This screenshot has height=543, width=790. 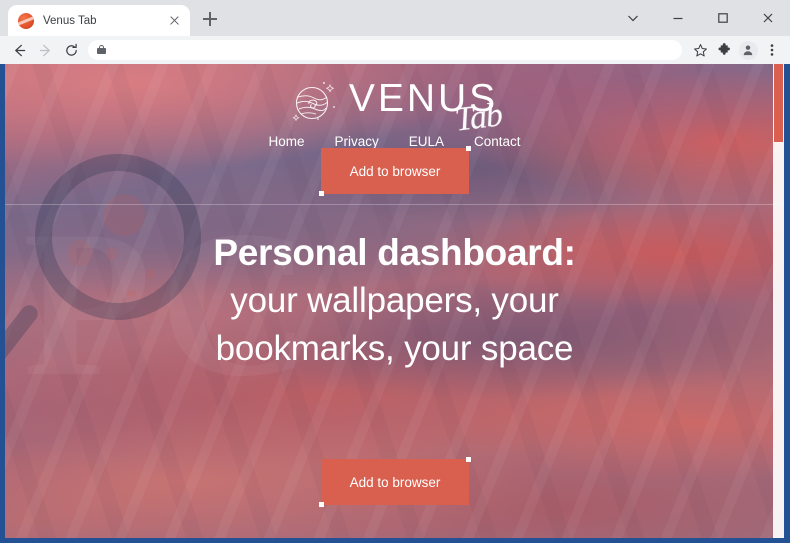 I want to click on chrome-menu-icon, so click(x=772, y=50).